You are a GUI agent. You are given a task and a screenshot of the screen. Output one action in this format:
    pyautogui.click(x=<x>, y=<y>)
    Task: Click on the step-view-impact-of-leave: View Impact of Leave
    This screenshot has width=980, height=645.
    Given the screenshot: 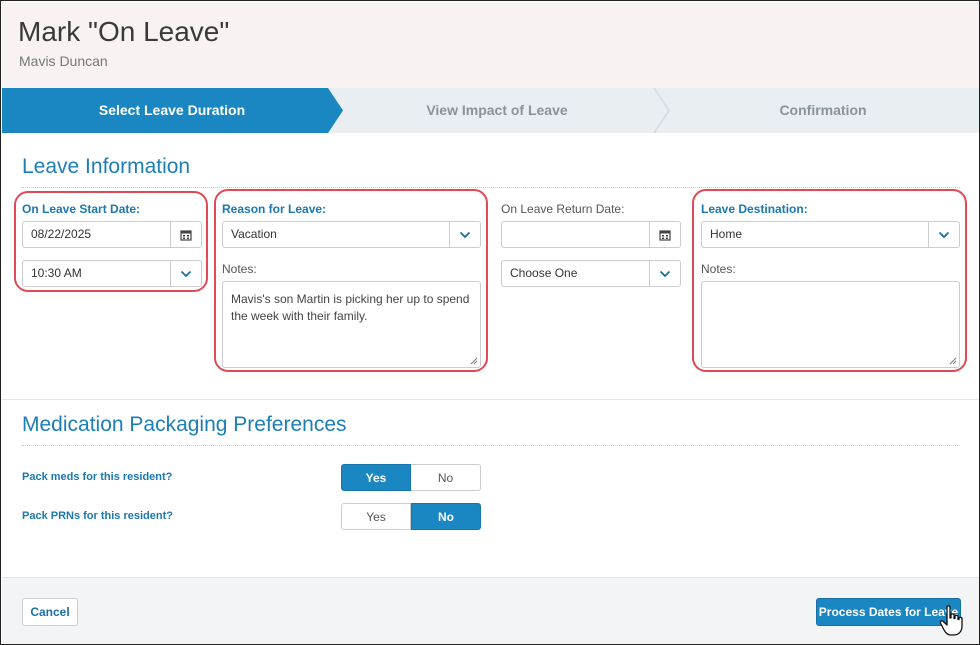 What is the action you would take?
    pyautogui.click(x=497, y=110)
    